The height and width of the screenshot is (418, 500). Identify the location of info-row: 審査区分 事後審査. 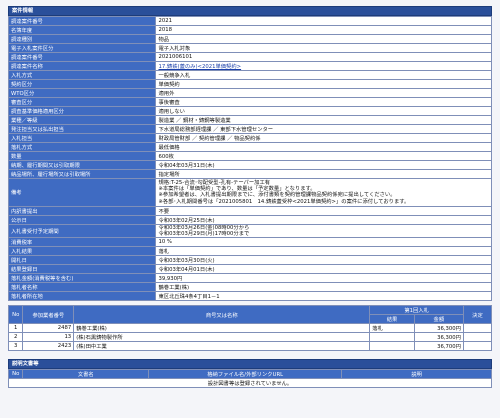
(249, 102).